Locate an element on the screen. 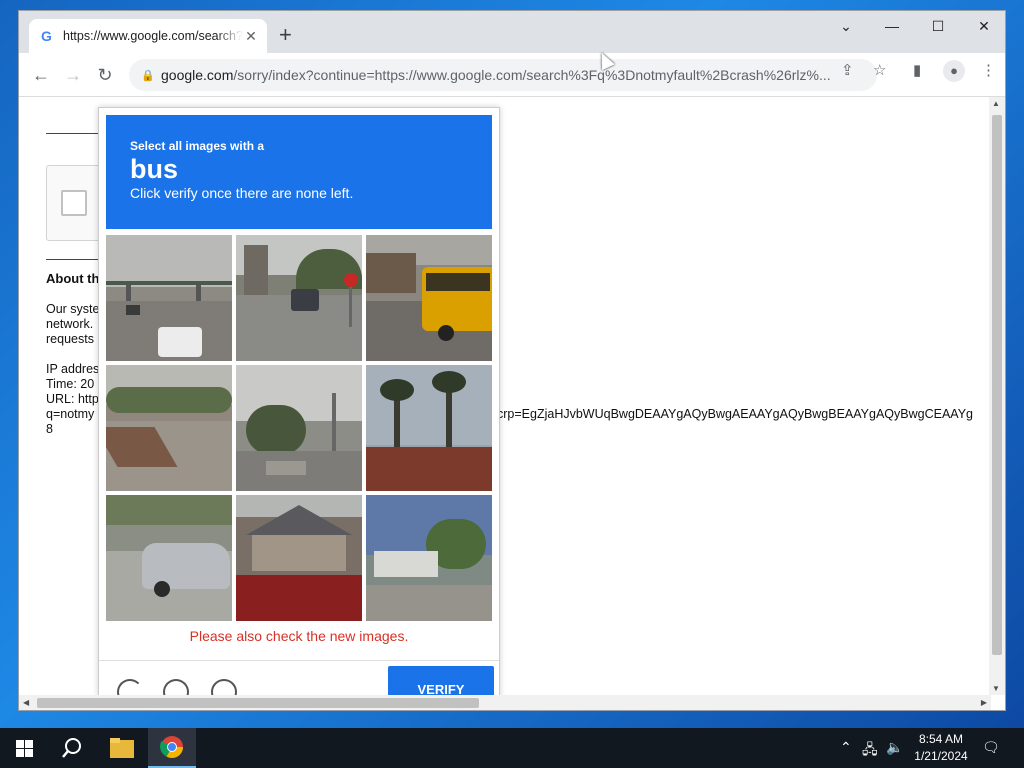  error-message: Please also check the new images. is located at coordinates (299, 636).